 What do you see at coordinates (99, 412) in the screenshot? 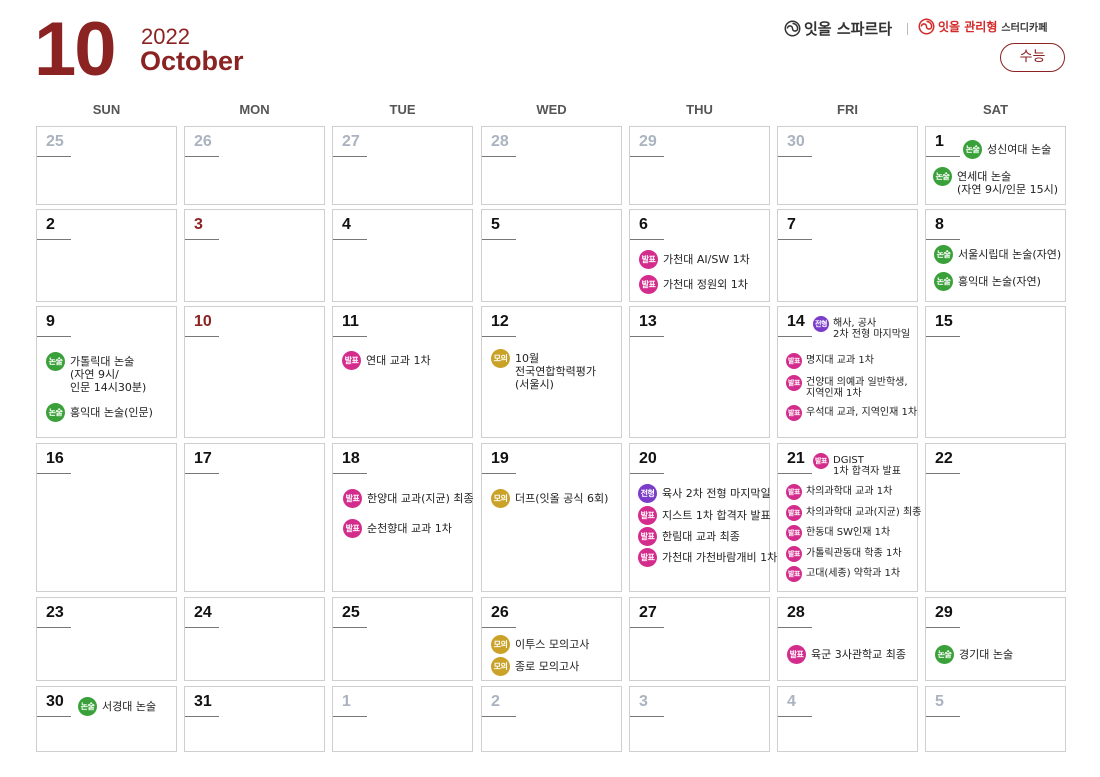
I see `calendar-event: 논술 홍익대 논술(인문)` at bounding box center [99, 412].